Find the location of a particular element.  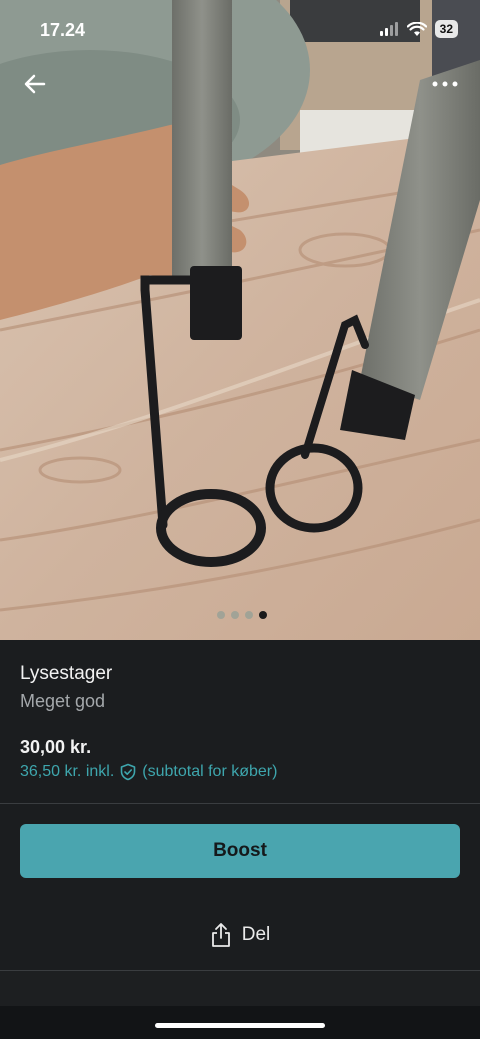

divider is located at coordinates (240, 803).